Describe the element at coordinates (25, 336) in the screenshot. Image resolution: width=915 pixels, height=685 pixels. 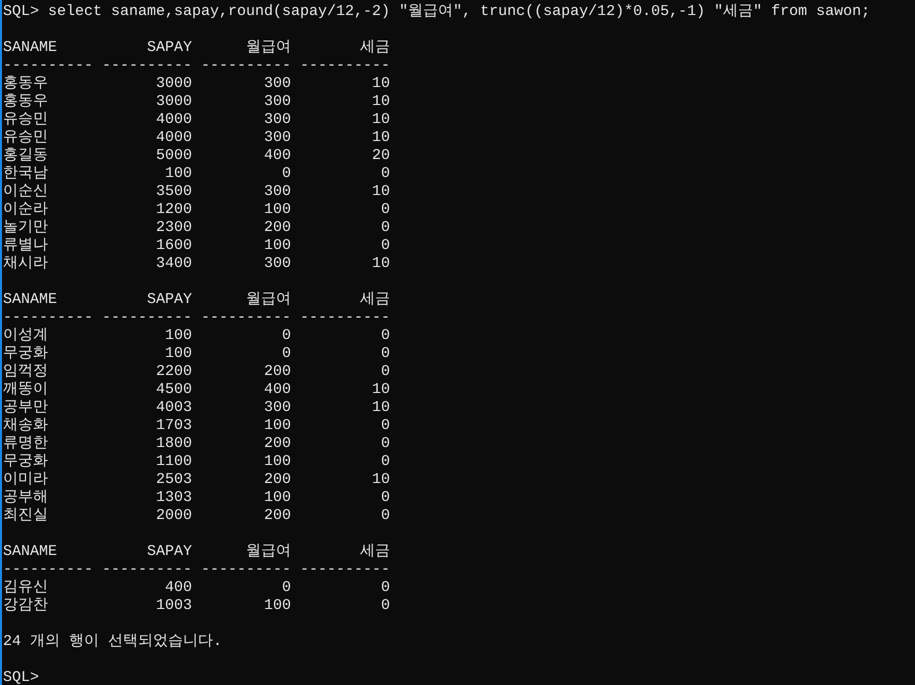
I see `table-cell: 이성계` at that location.